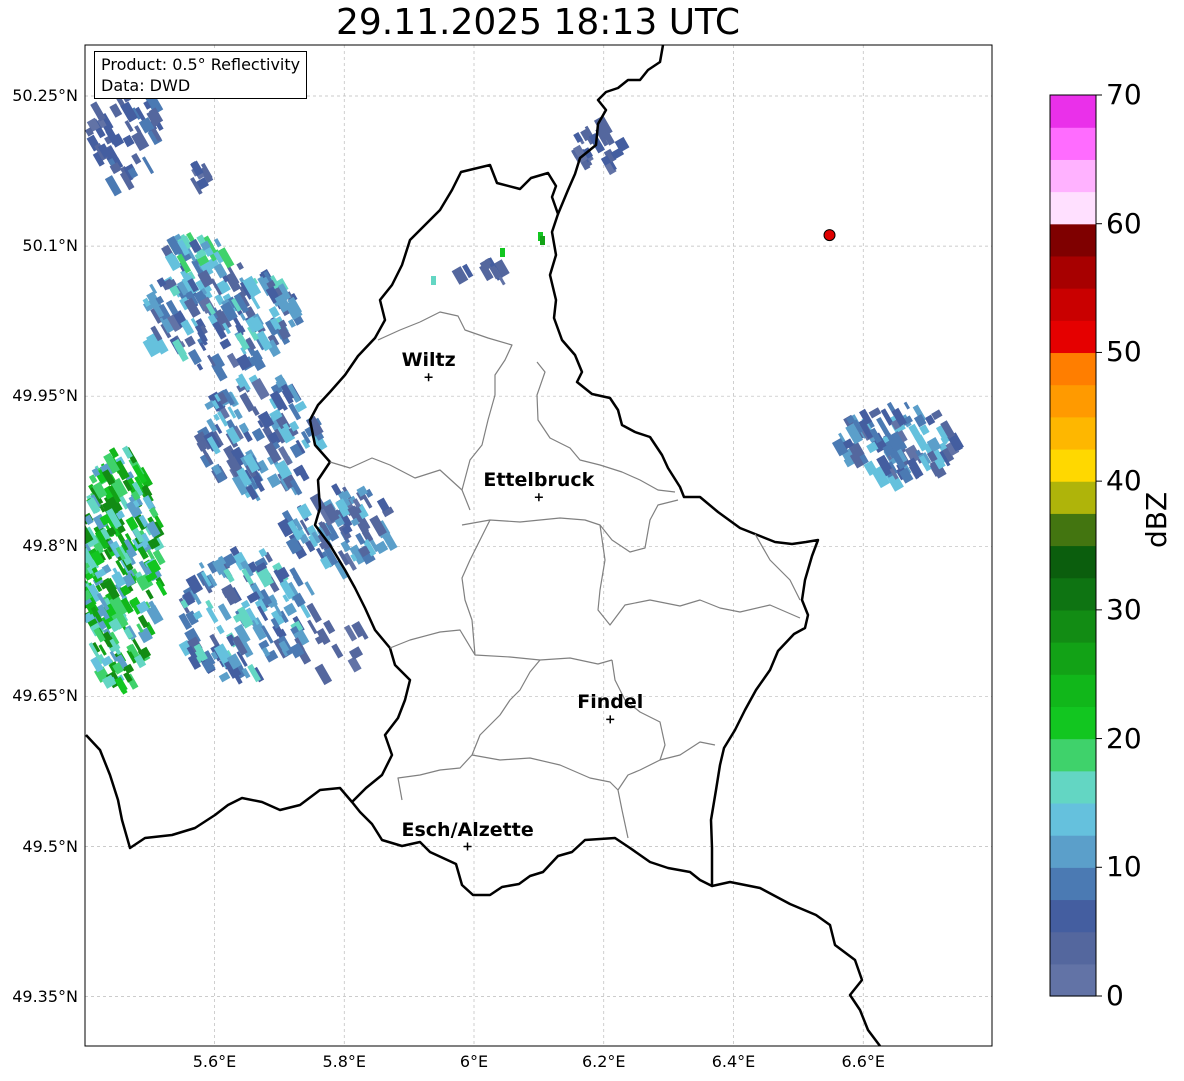 The height and width of the screenshot is (1081, 1184). I want to click on city-label: Esch/Alzette, so click(467, 829).